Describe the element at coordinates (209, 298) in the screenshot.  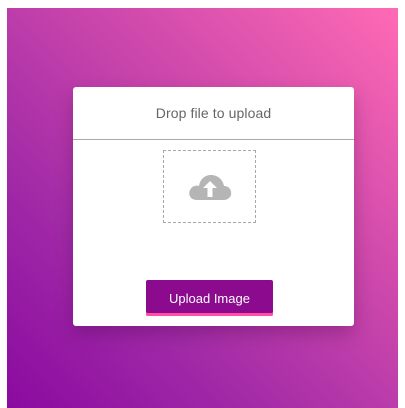
I see `upload-image-button: Upload Image` at that location.